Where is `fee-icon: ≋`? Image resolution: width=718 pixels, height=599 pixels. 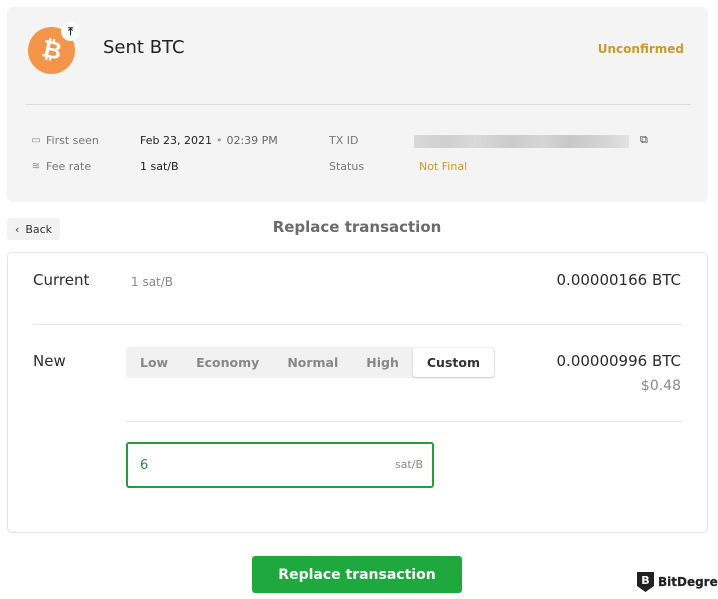
fee-icon: ≋ is located at coordinates (36, 166).